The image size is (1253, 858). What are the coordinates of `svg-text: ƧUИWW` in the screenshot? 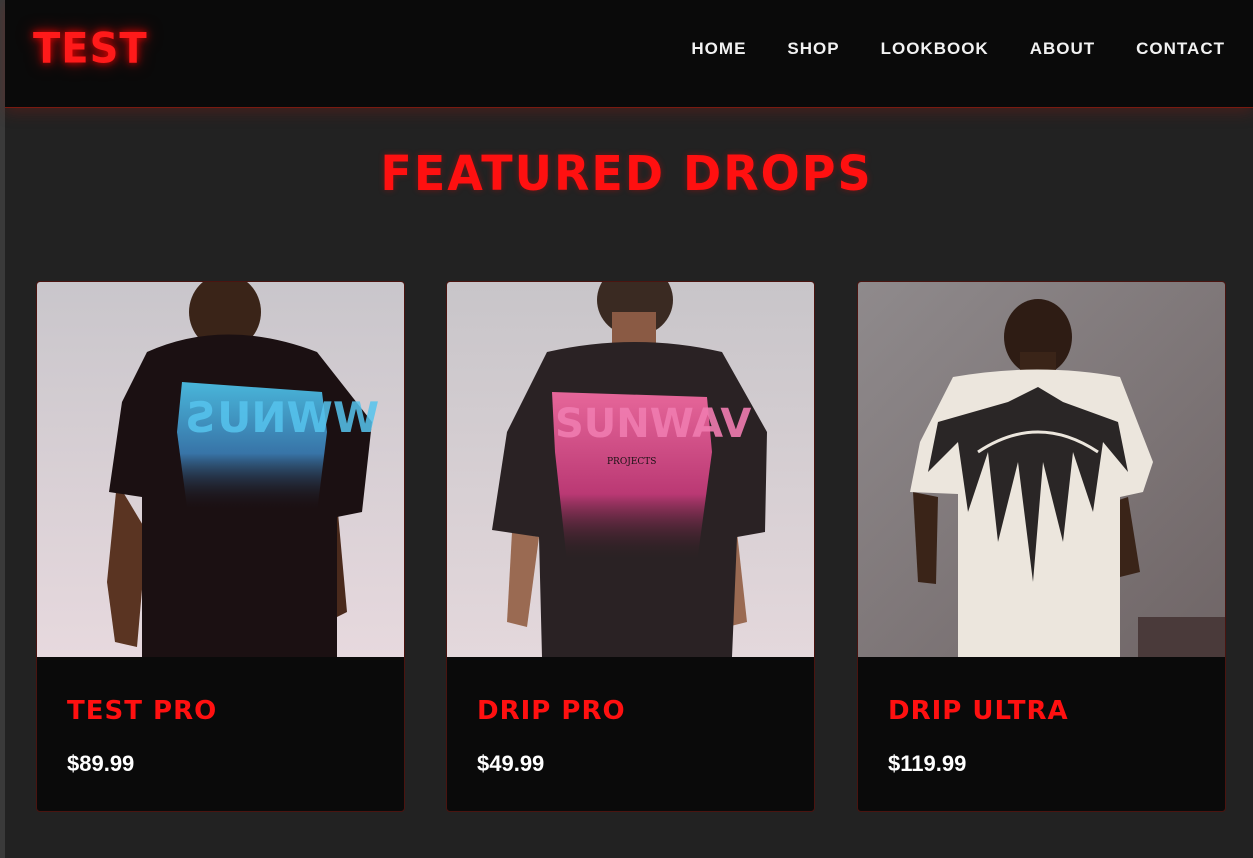 It's located at (283, 417).